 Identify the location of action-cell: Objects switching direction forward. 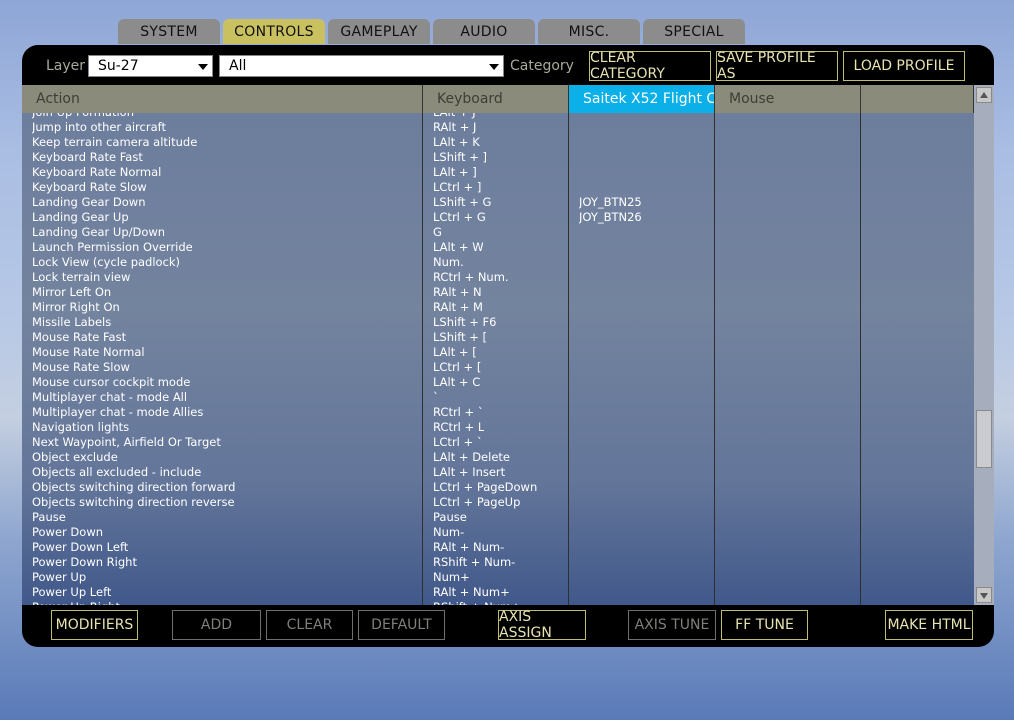
(134, 487).